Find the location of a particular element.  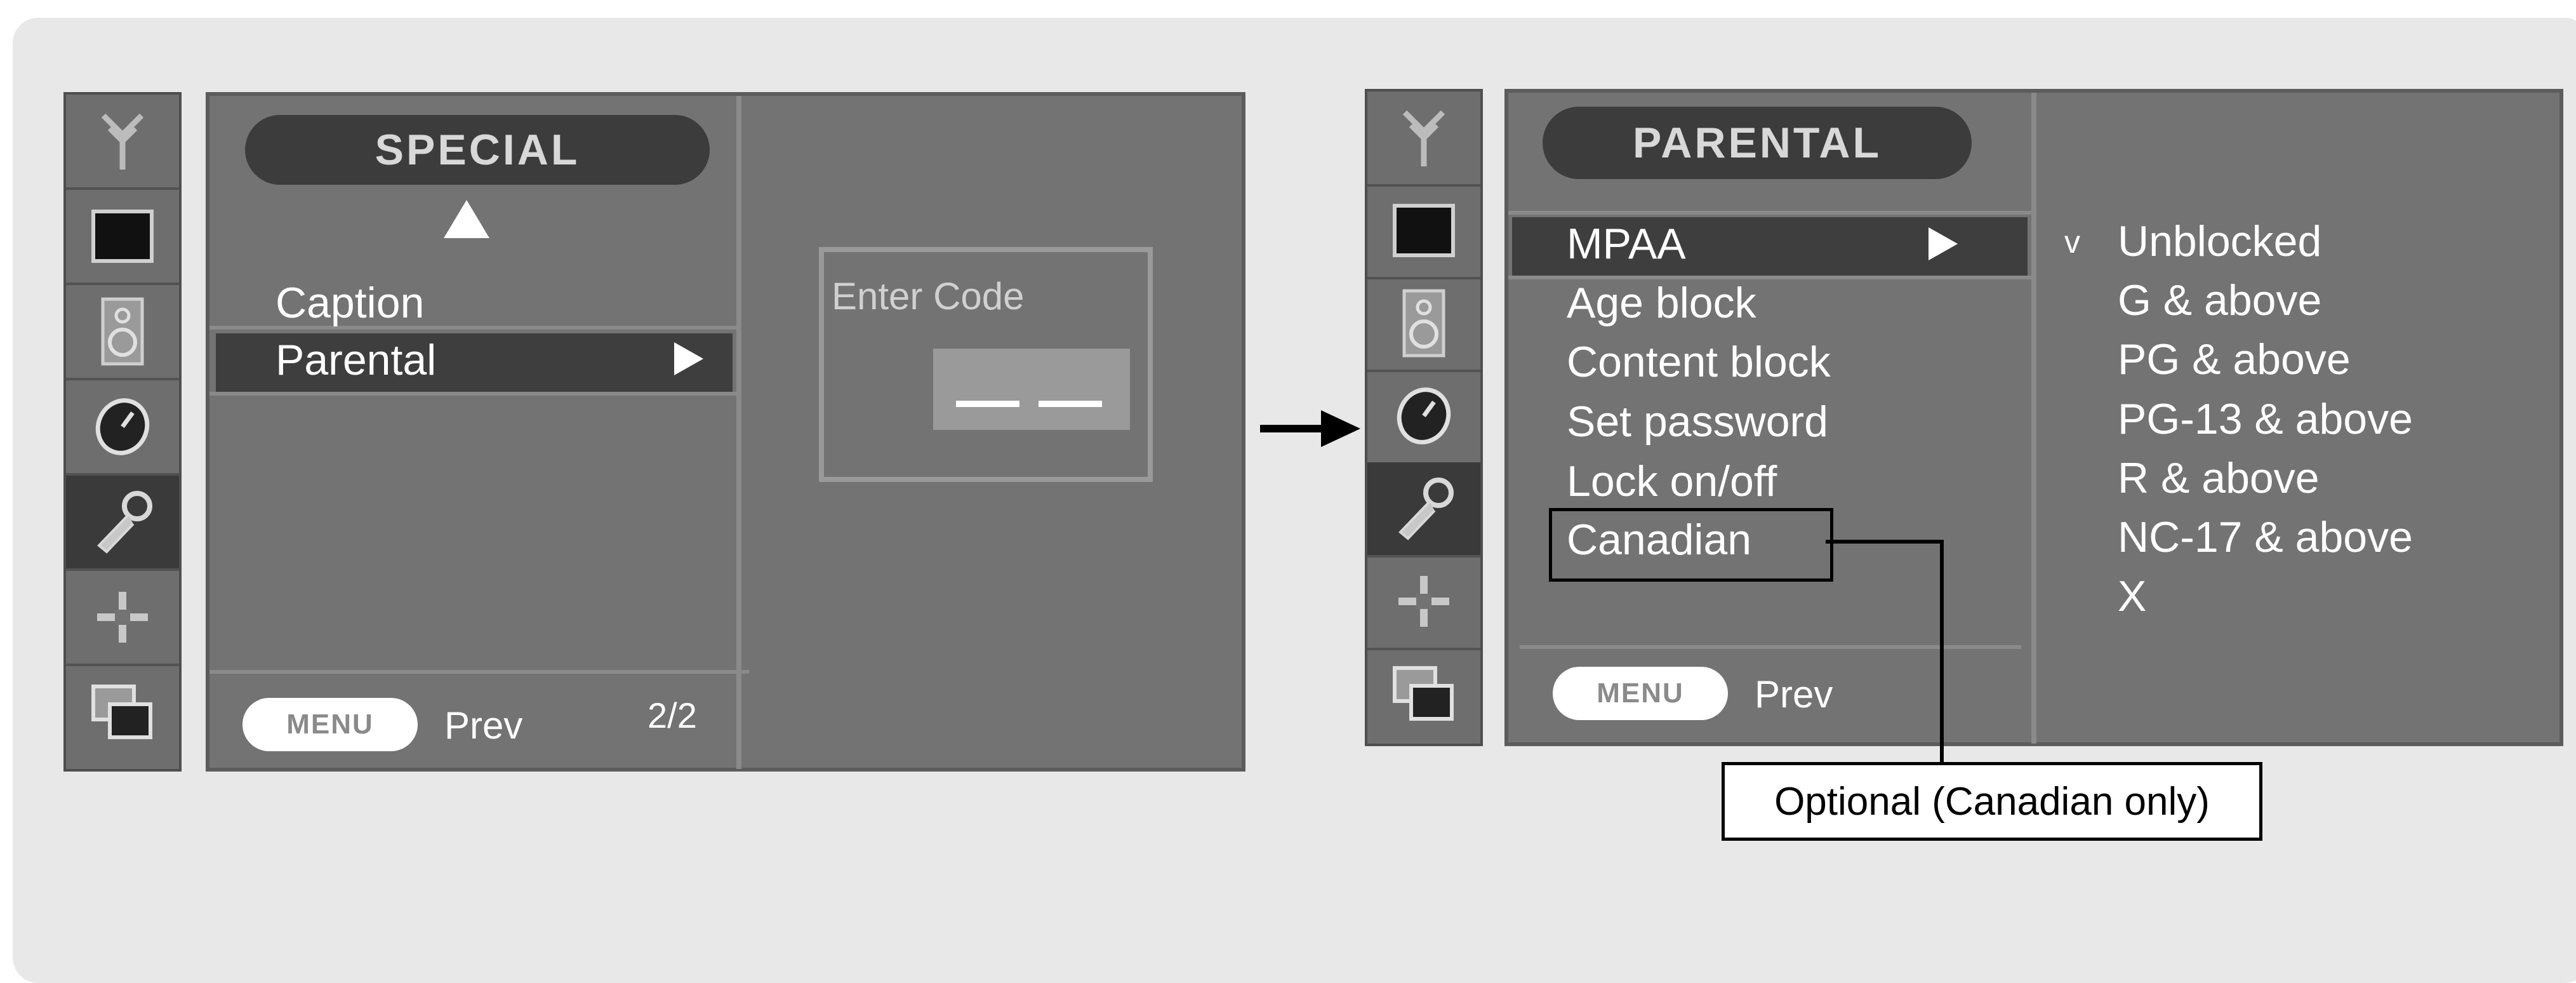

enter-code-label: Enter Code is located at coordinates (928, 296).